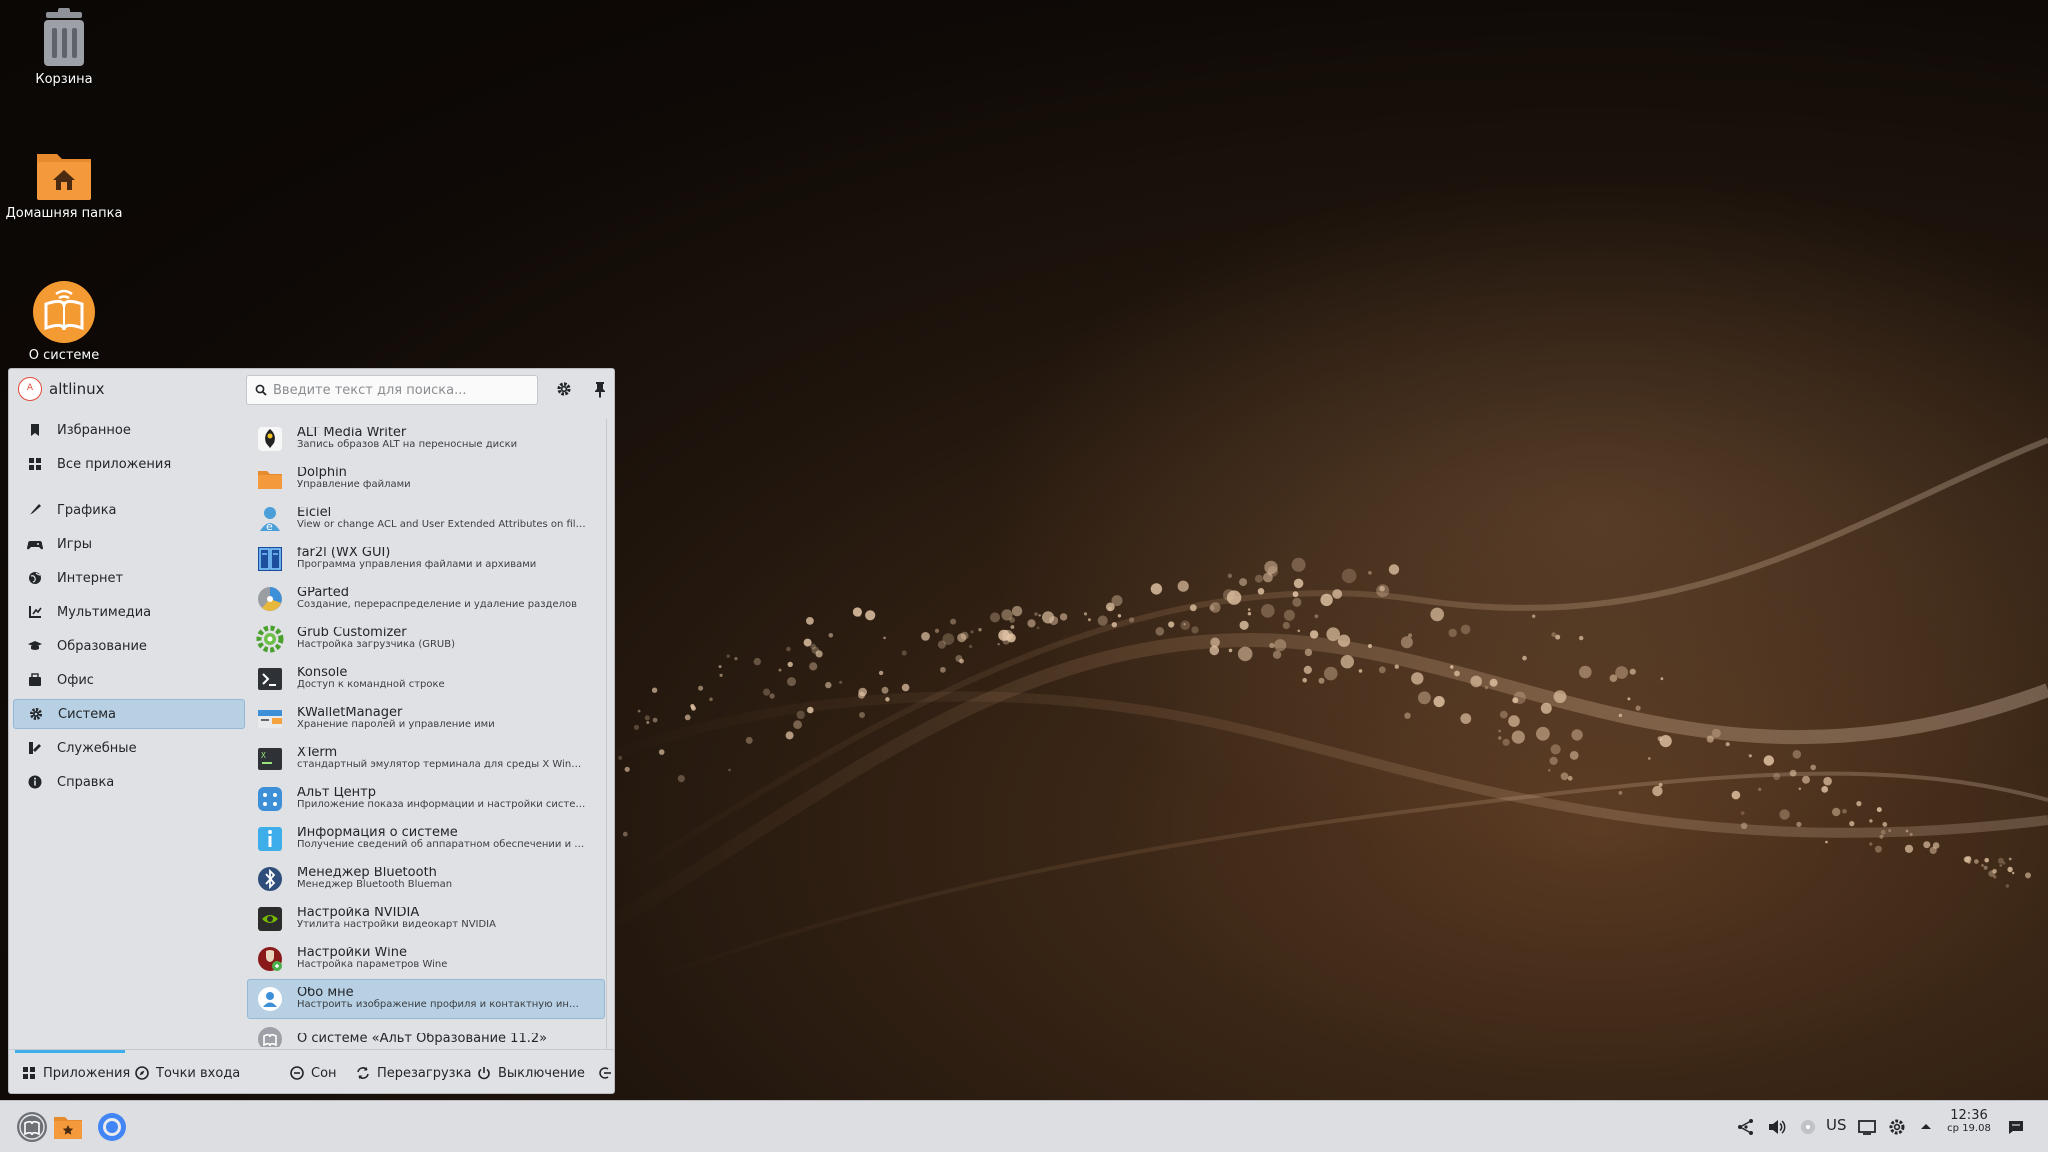 This screenshot has height=1152, width=2048. I want to click on taskbar: US 12:36 ср 19.08, so click(1024, 1126).